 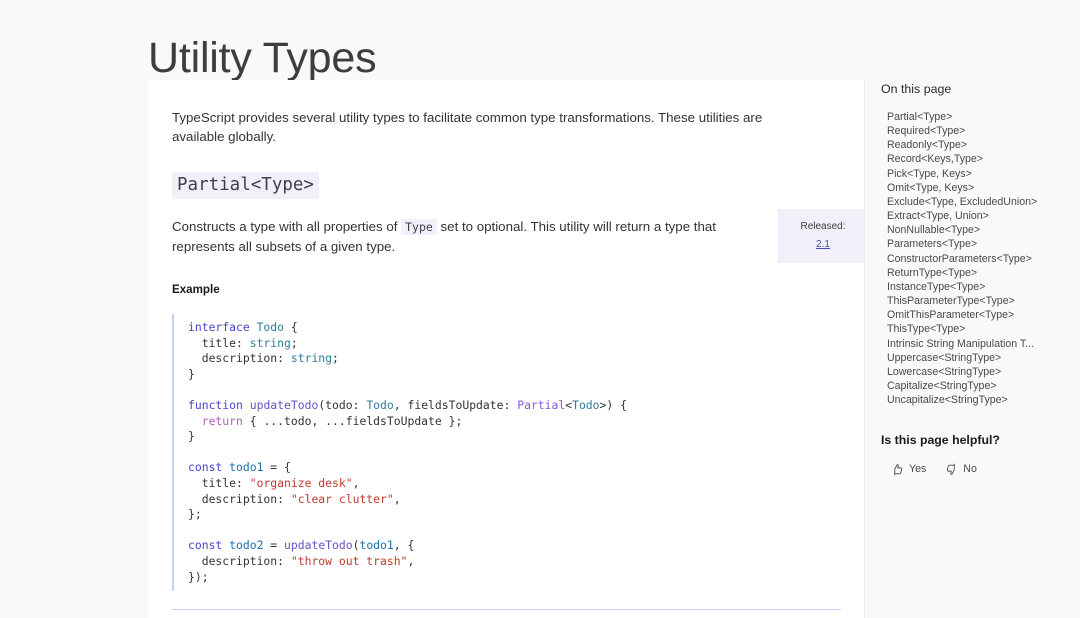 I want to click on code-line: return { ...todo, ...fieldsToUpdate };, so click(x=325, y=420).